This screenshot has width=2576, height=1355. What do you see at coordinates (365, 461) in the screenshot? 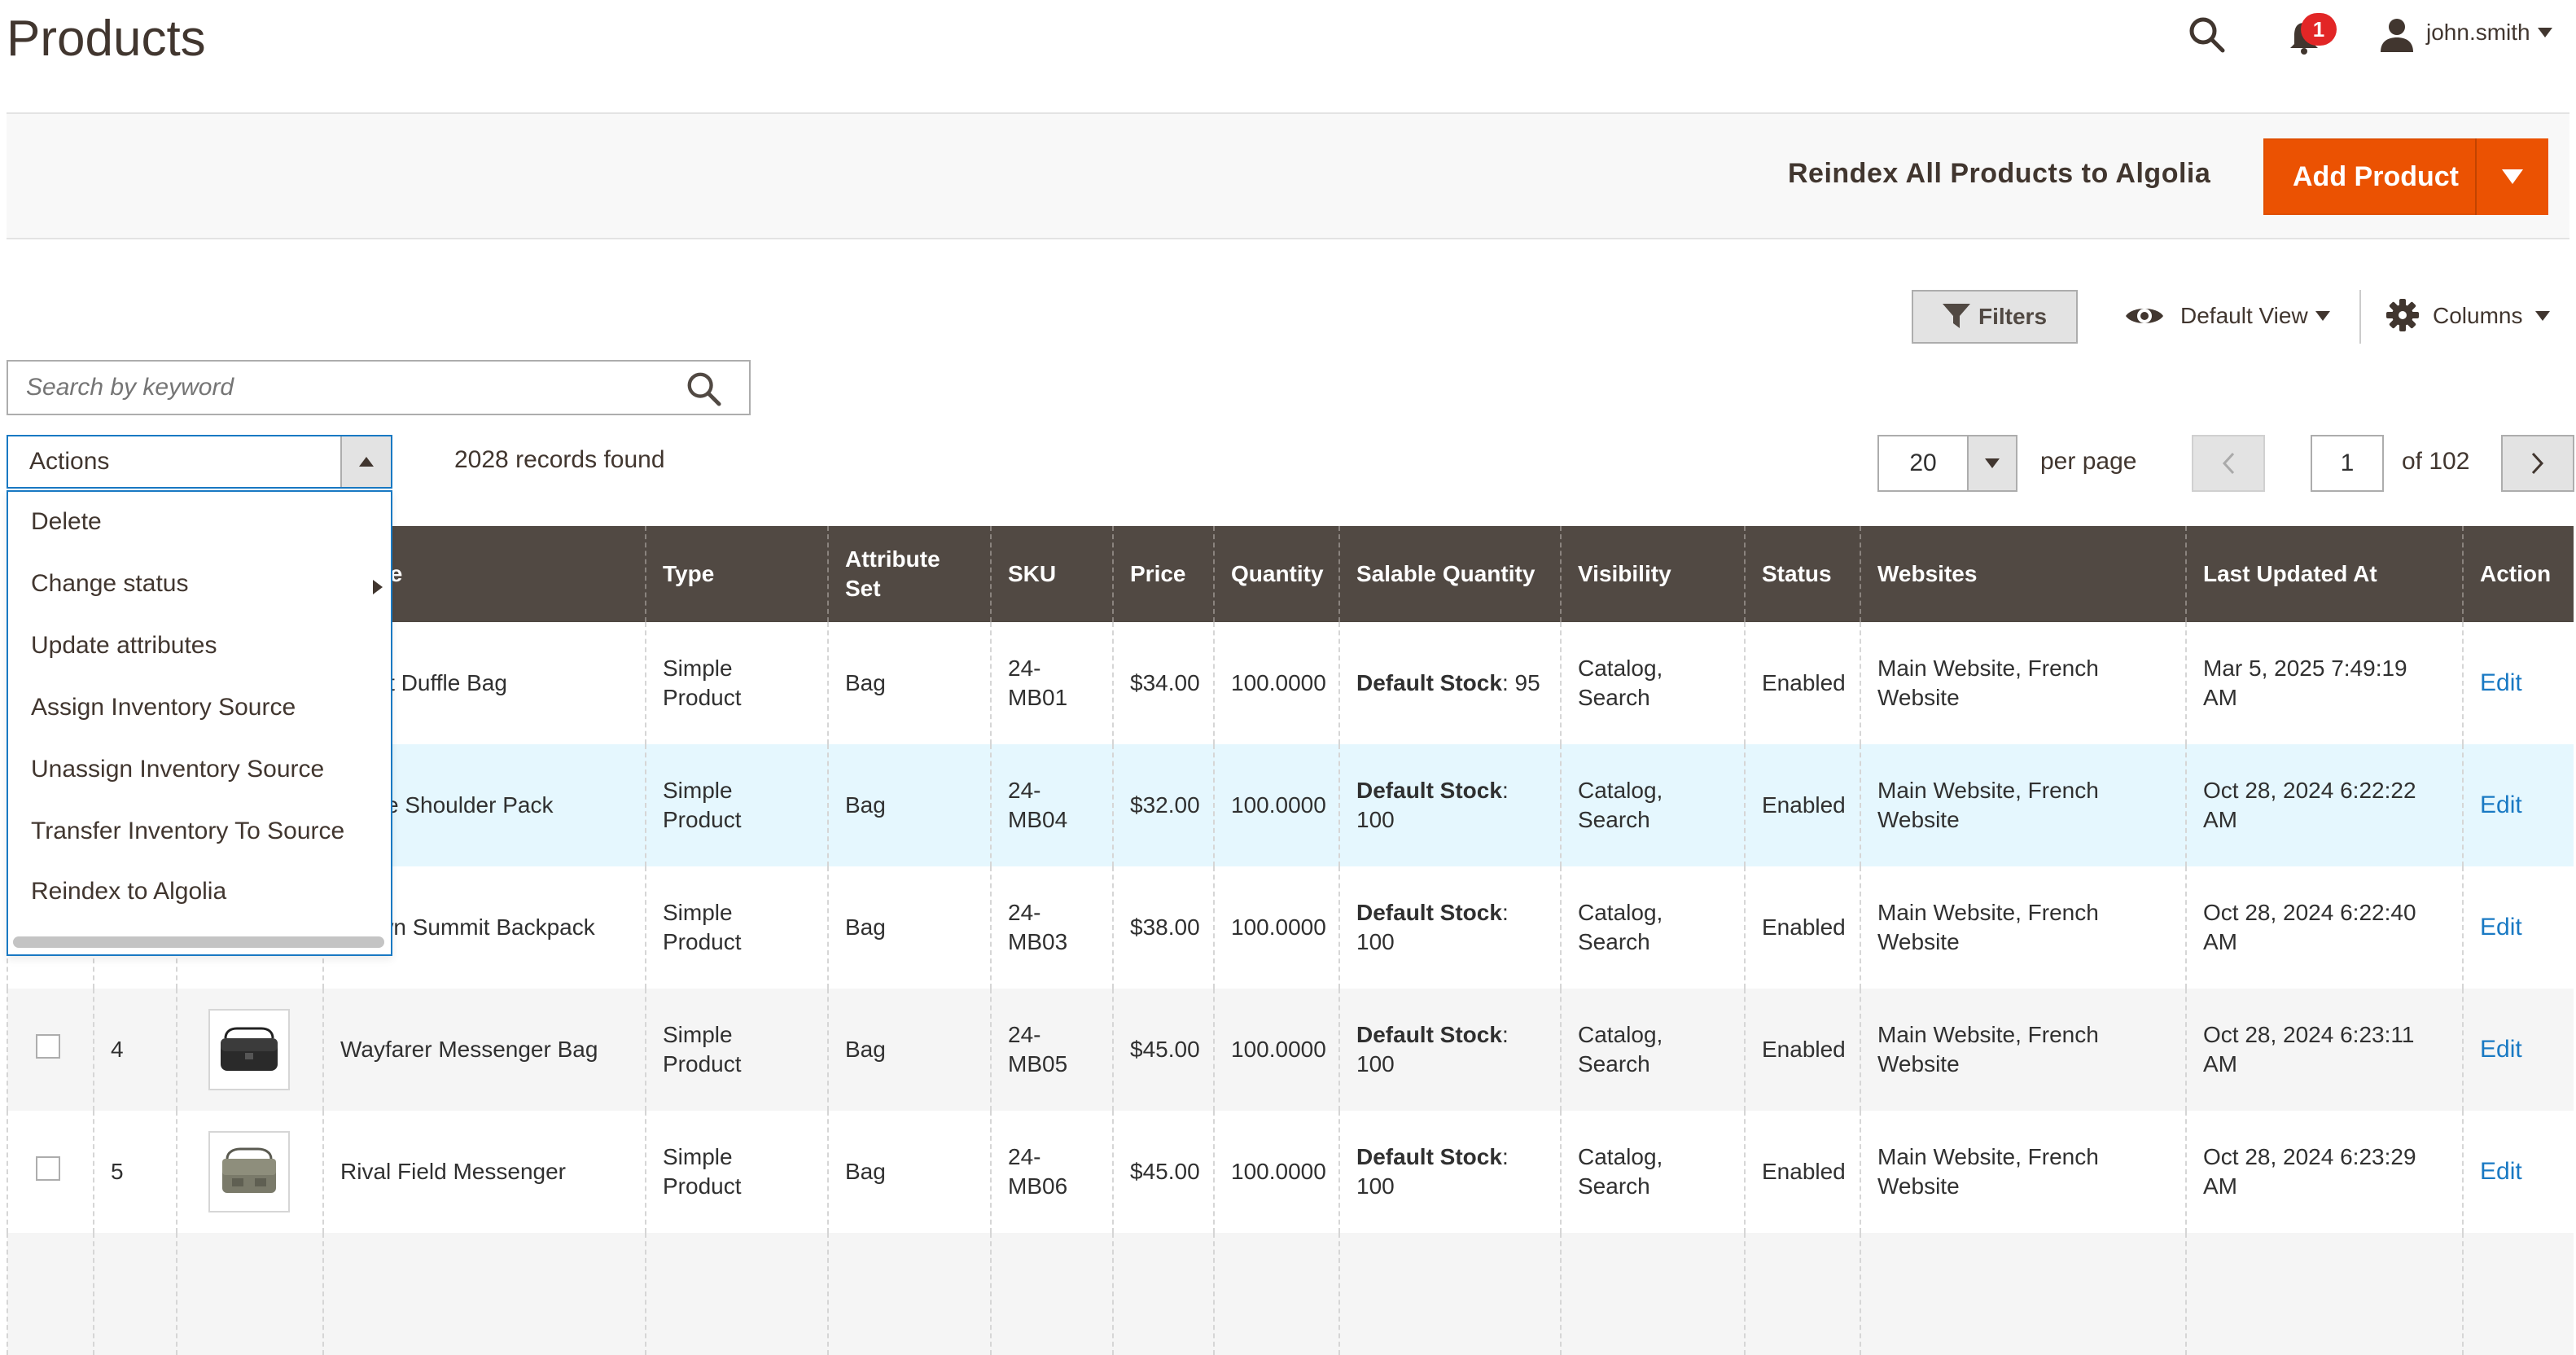
I see `actions-select-toggle` at bounding box center [365, 461].